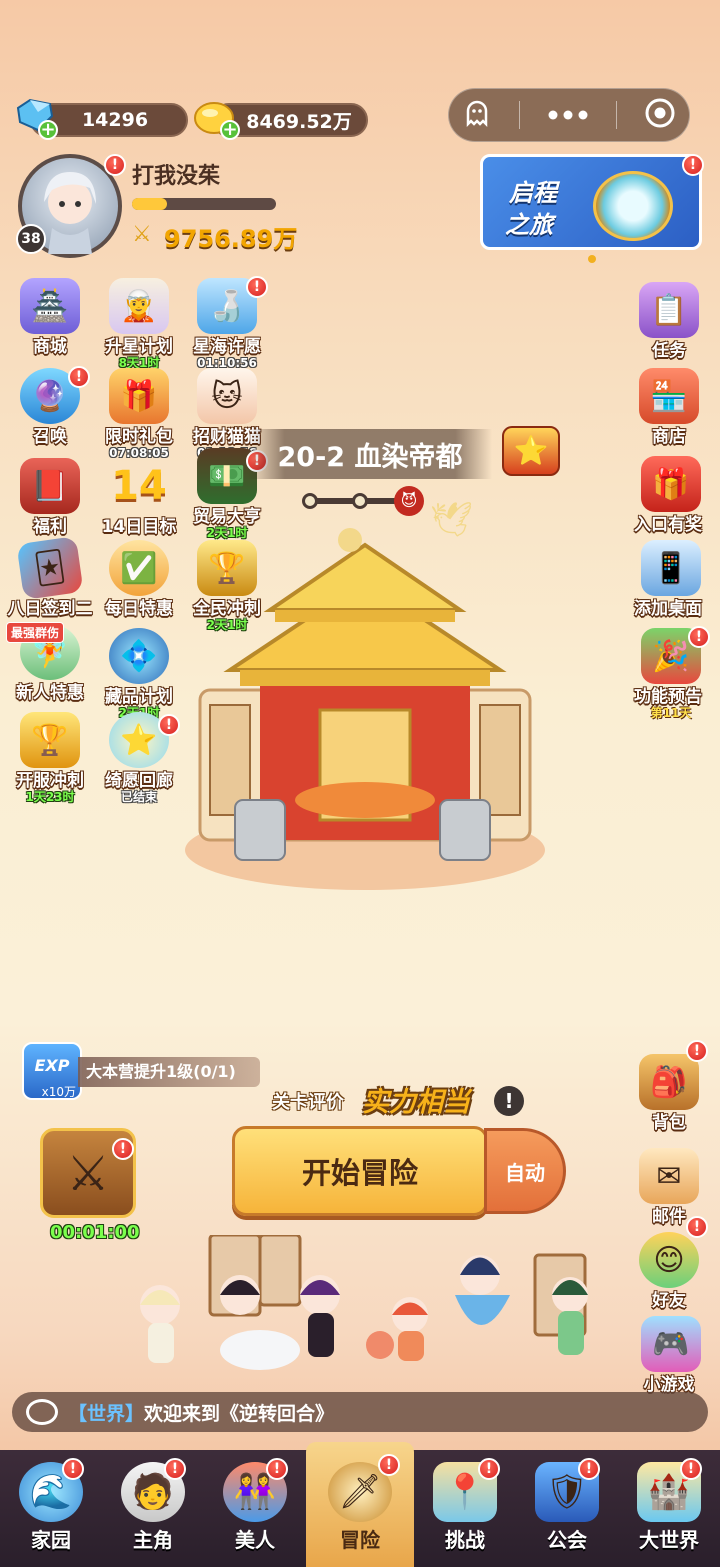 The height and width of the screenshot is (1567, 720). I want to click on close-target-icon, so click(660, 115).